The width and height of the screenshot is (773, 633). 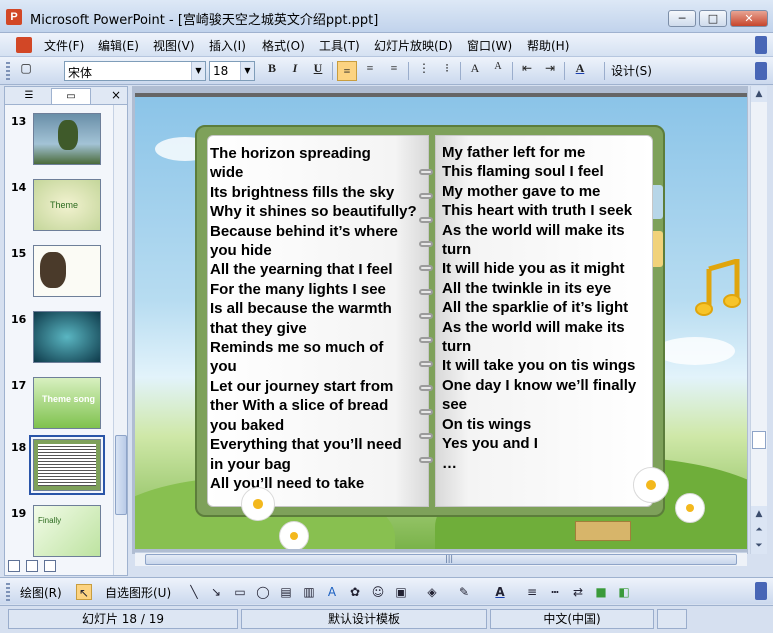 I want to click on lyric-line: Is all because the warmth, so click(x=301, y=309).